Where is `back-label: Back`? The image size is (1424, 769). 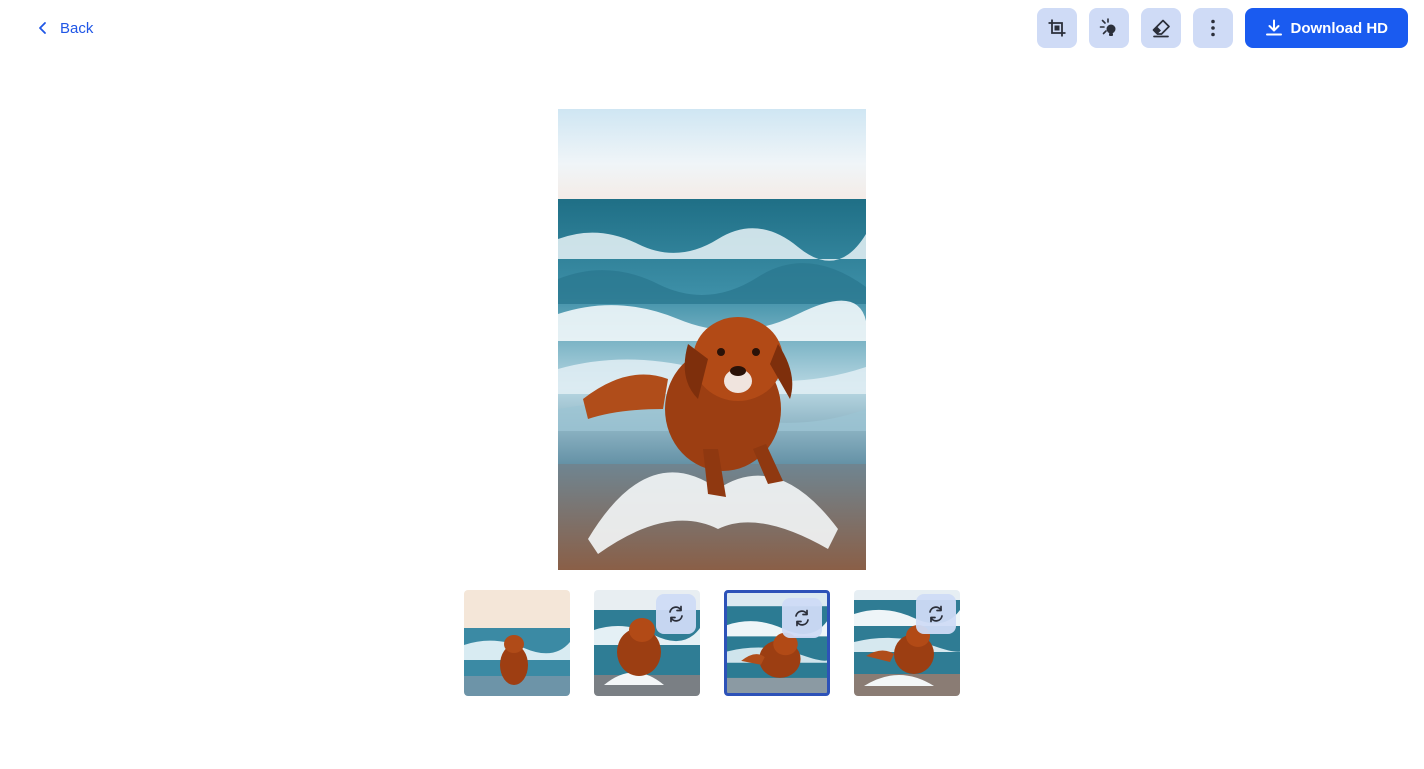
back-label: Back is located at coordinates (77, 28).